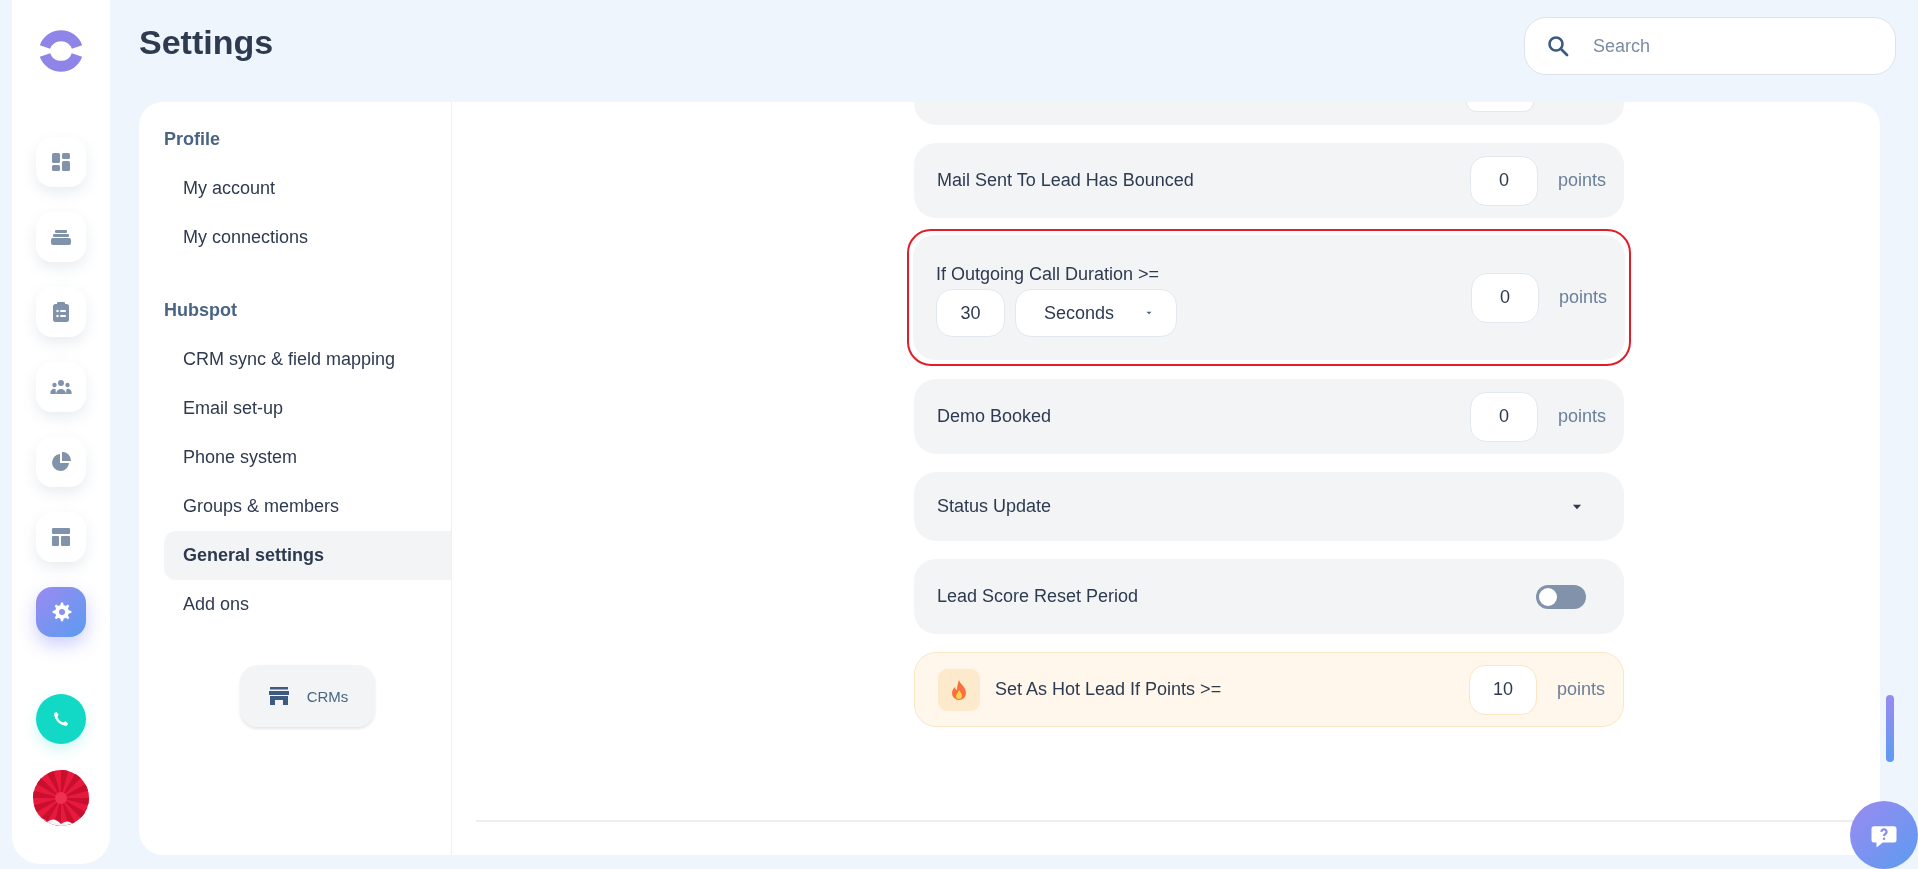 The height and width of the screenshot is (869, 1918). What do you see at coordinates (307, 188) in the screenshot?
I see `menu-item: My account` at bounding box center [307, 188].